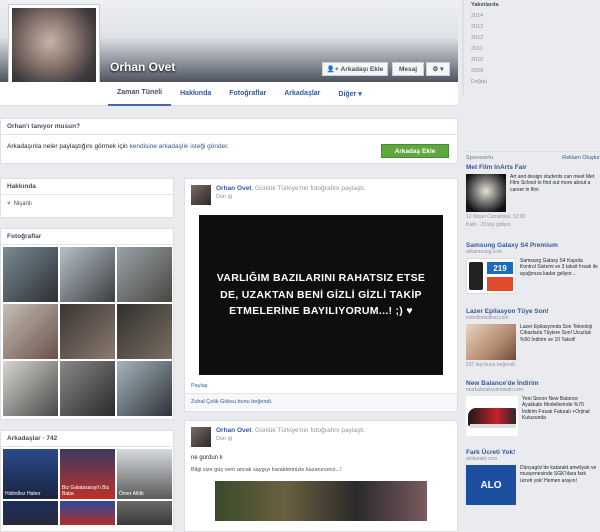 This screenshot has height=532, width=600. What do you see at coordinates (532, 60) in the screenshot?
I see `year-link: 2010` at bounding box center [532, 60].